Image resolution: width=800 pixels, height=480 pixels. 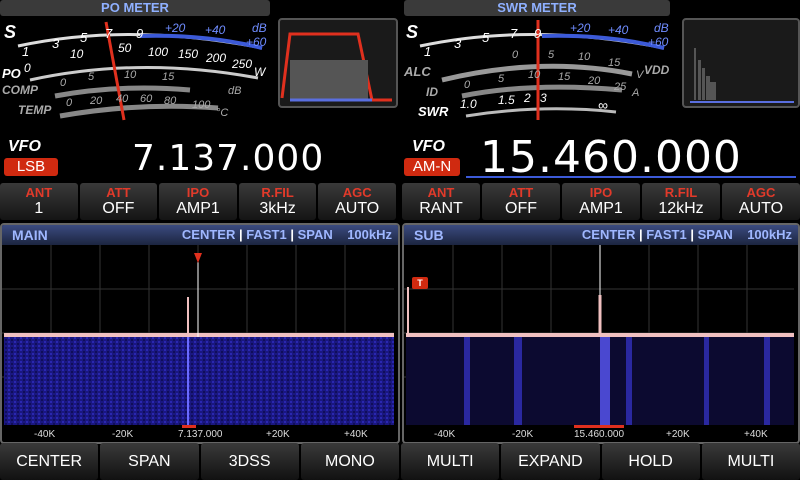 What do you see at coordinates (458, 43) in the screenshot?
I see `swr-s-scale-3: 3` at bounding box center [458, 43].